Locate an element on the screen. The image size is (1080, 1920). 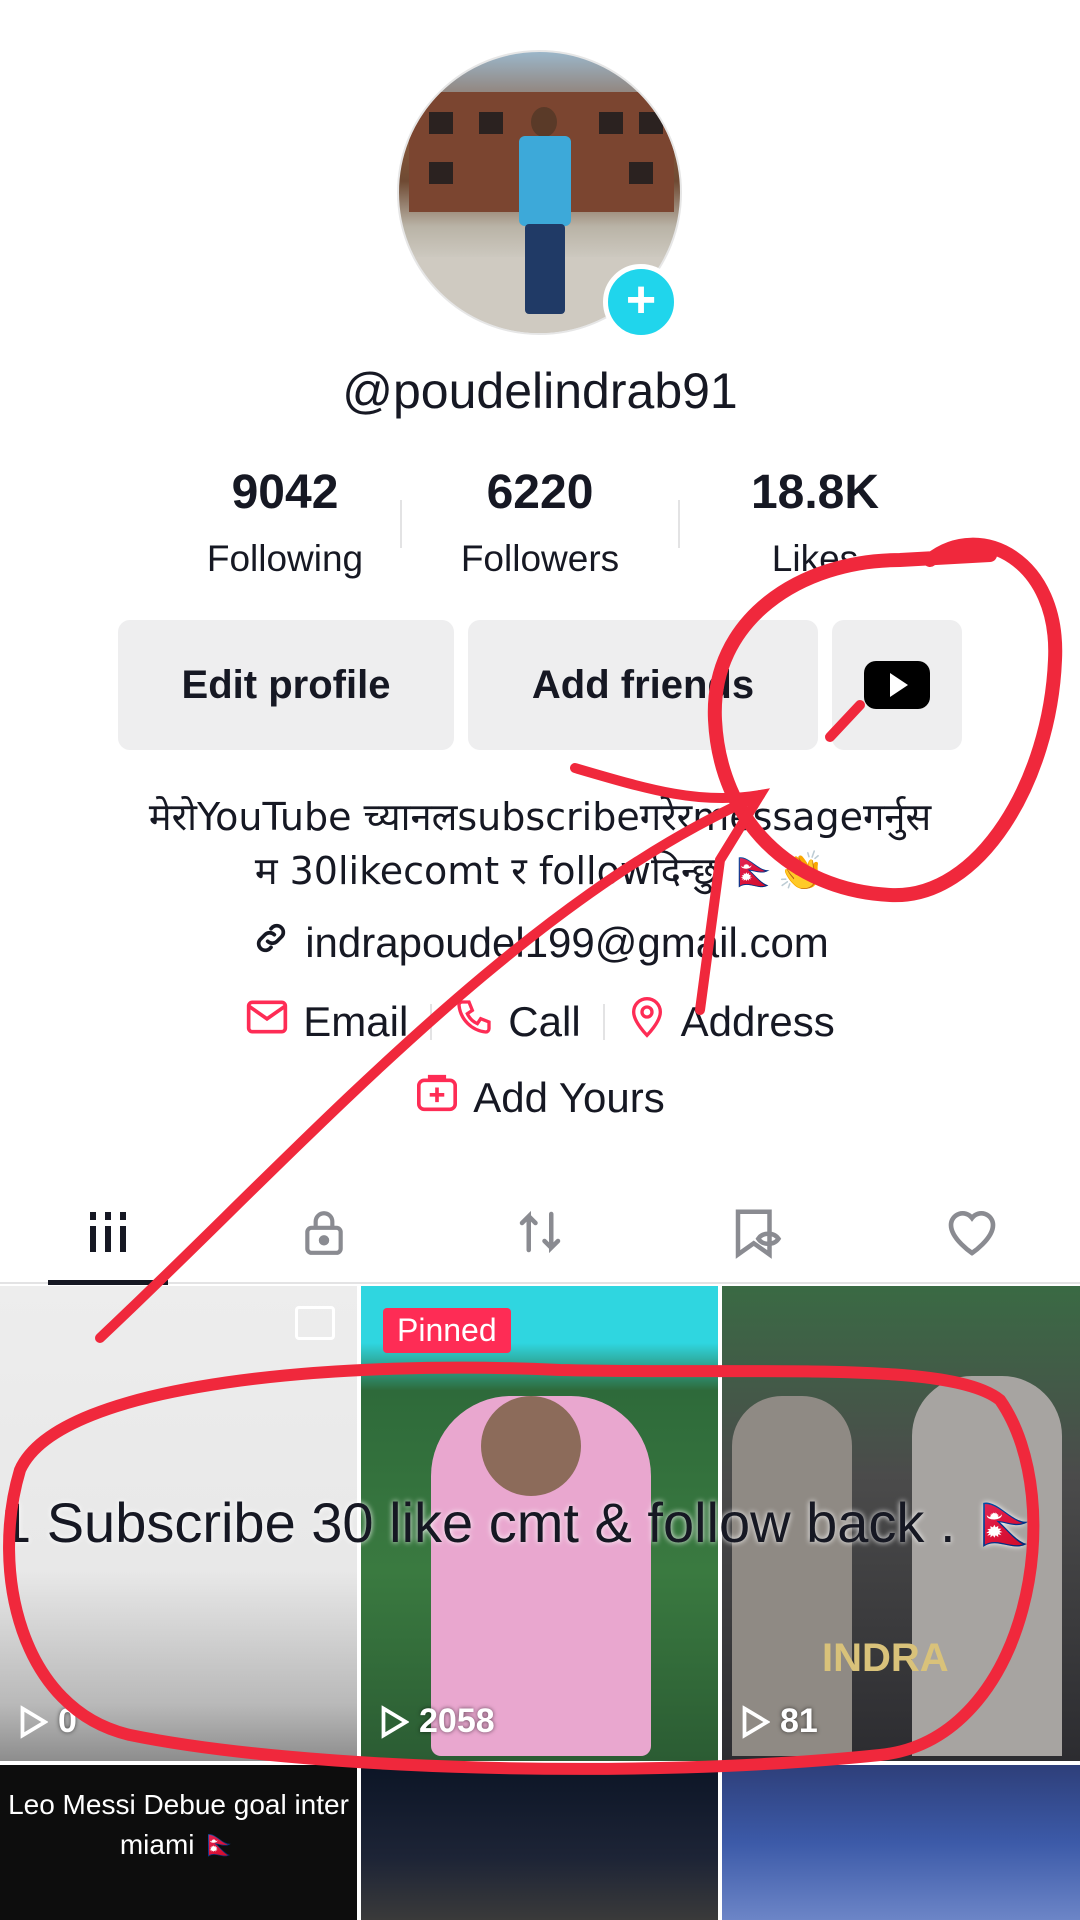
contact-options: Email Call Address is located at coordinates (540, 1022).